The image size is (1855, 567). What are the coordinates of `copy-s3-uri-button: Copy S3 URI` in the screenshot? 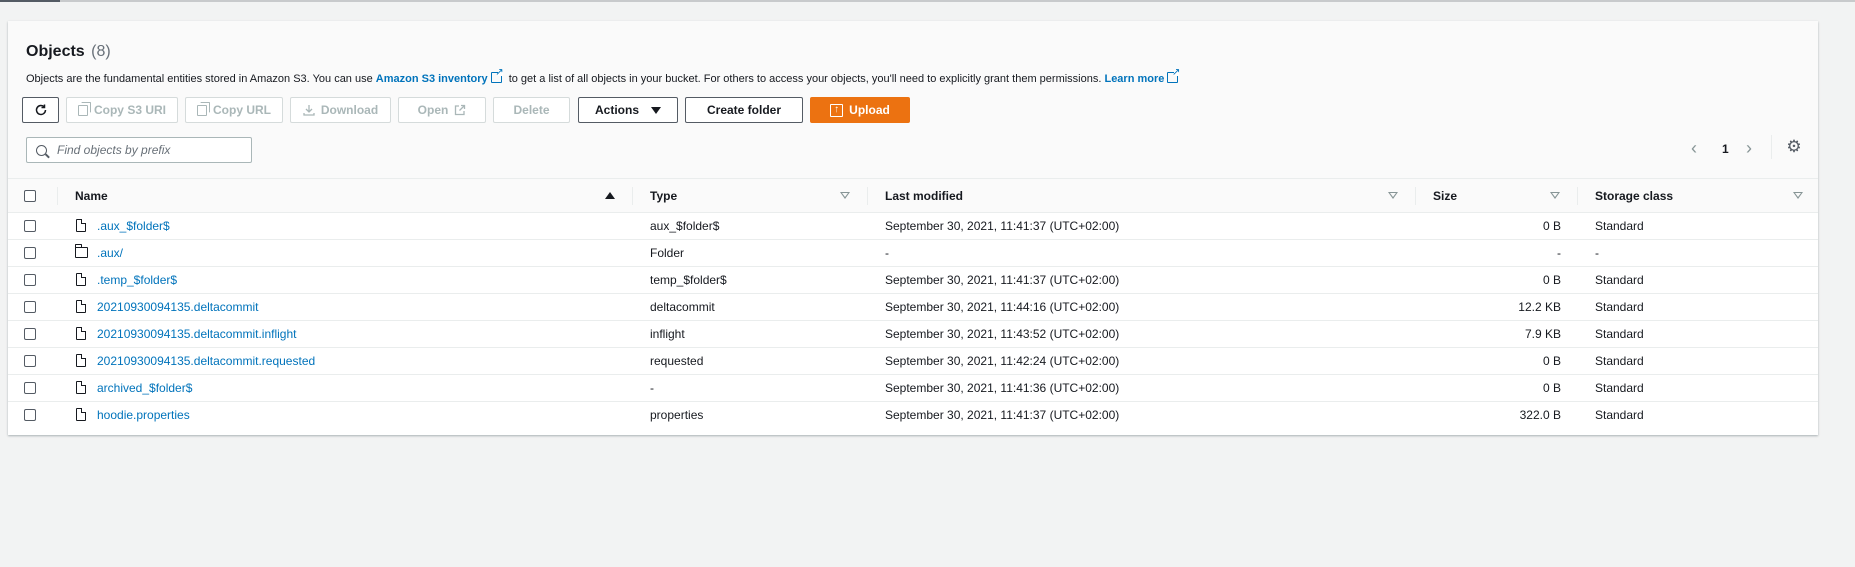 It's located at (122, 110).